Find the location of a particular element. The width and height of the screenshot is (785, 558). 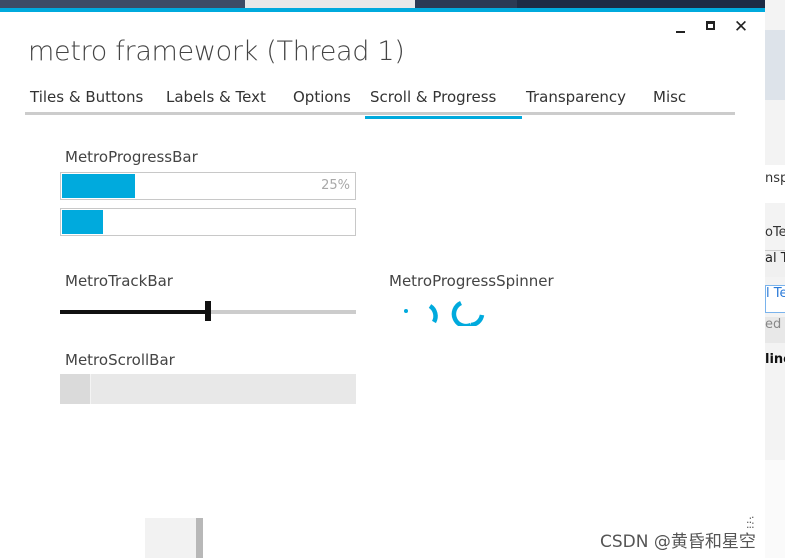

tab-tiles-buttons: Tiles & Buttons is located at coordinates (86, 100).